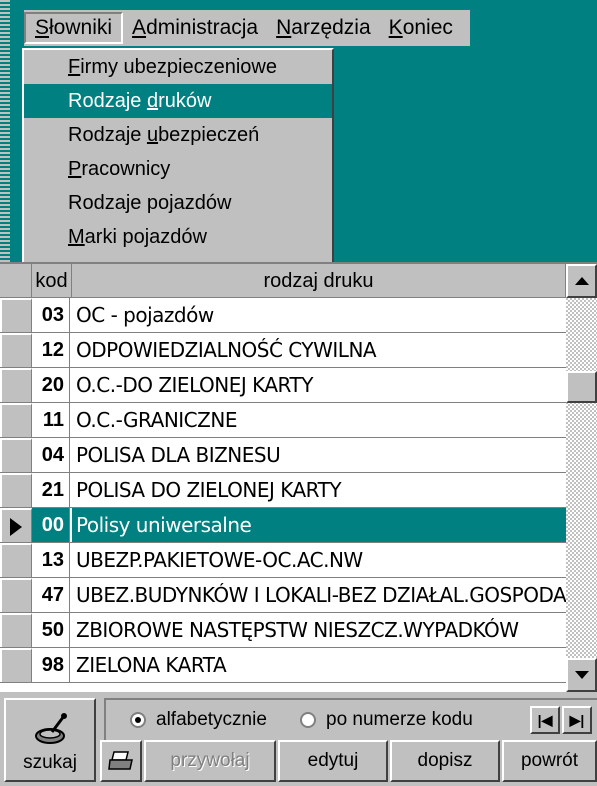 The image size is (597, 786). Describe the element at coordinates (577, 720) in the screenshot. I see `last-record-button: ▶|` at that location.